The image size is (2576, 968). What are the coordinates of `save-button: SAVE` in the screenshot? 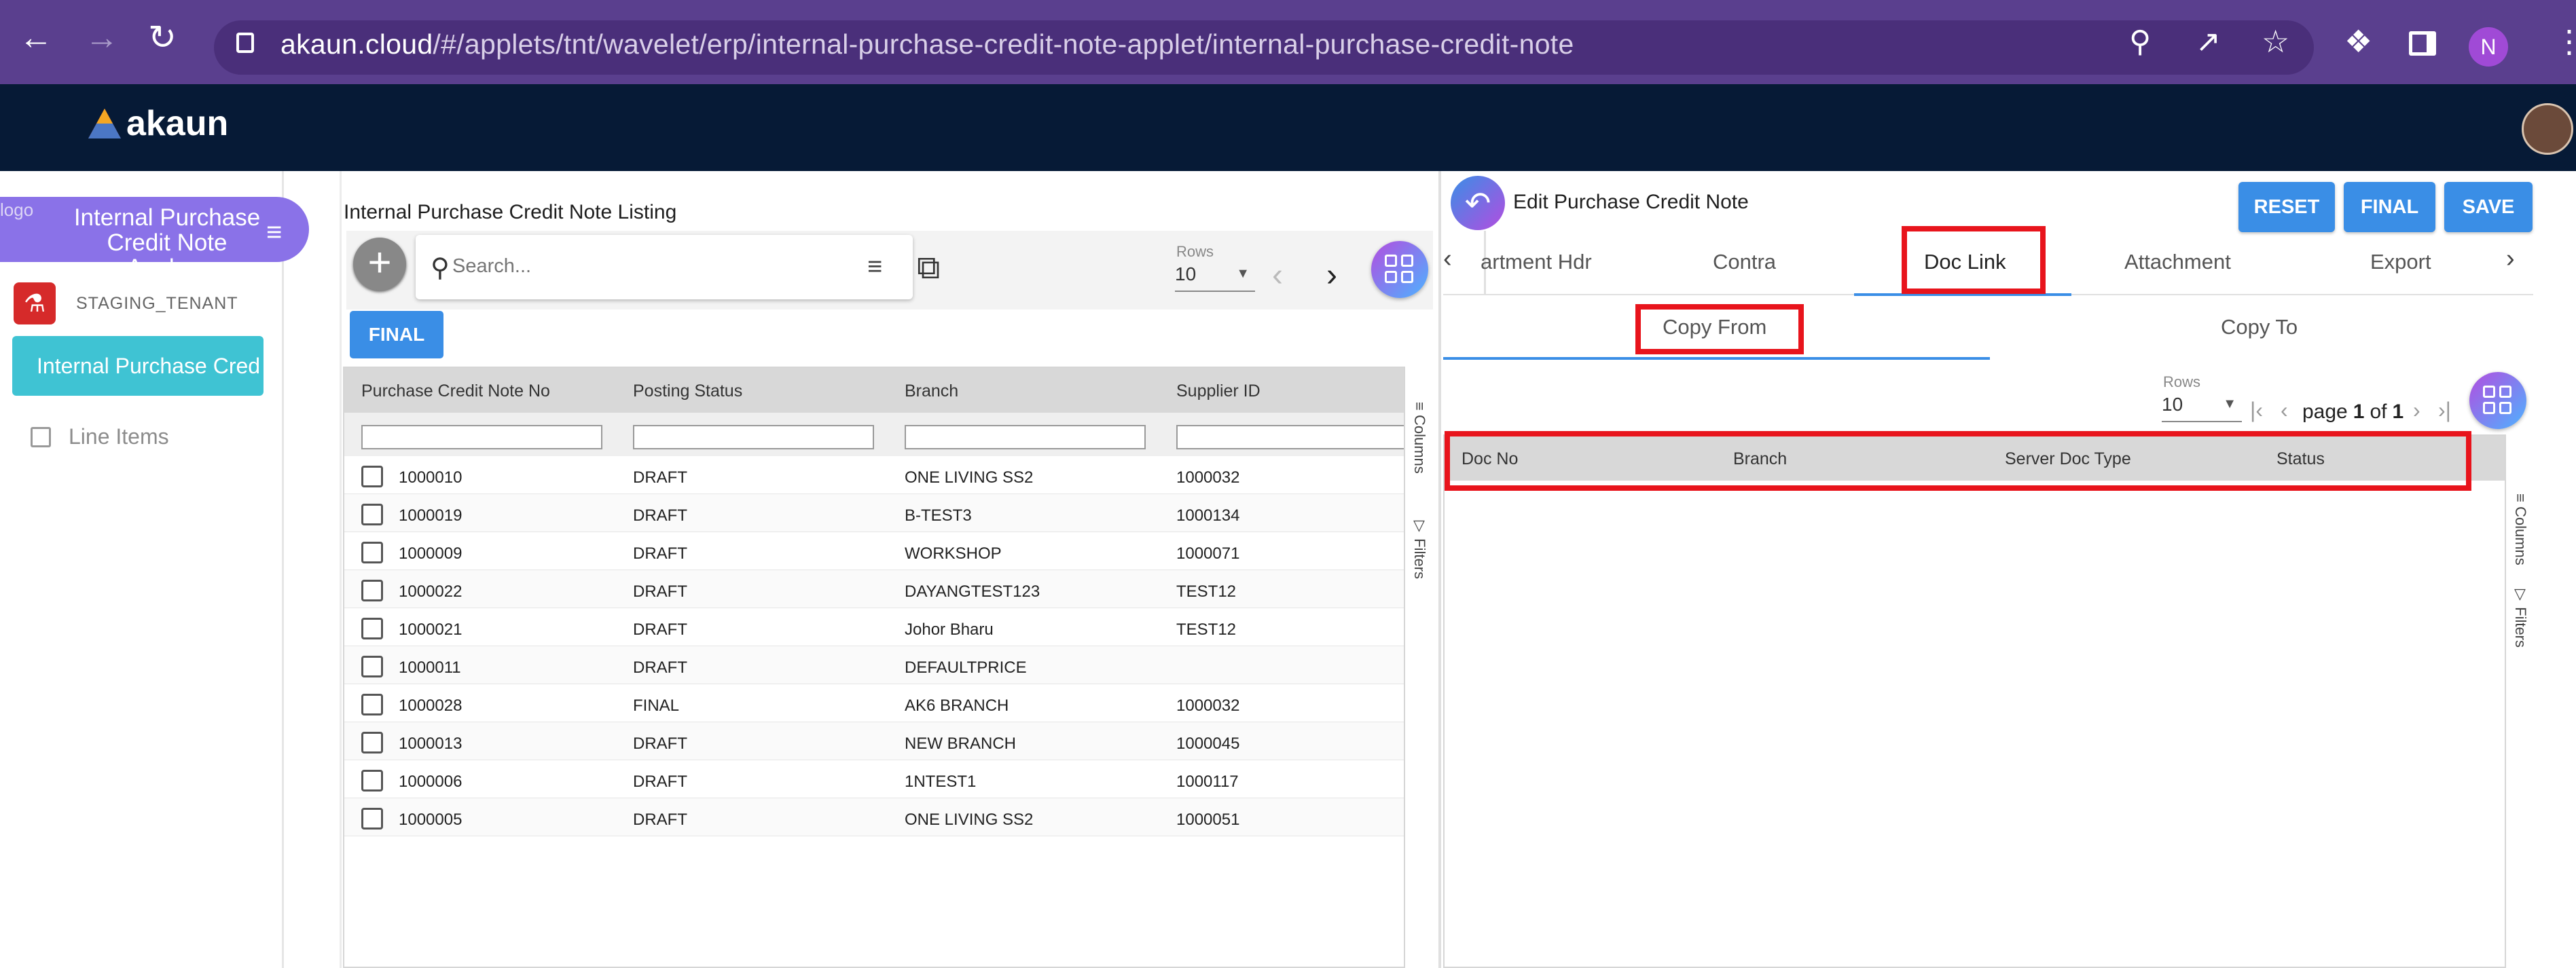 It's located at (2488, 207).